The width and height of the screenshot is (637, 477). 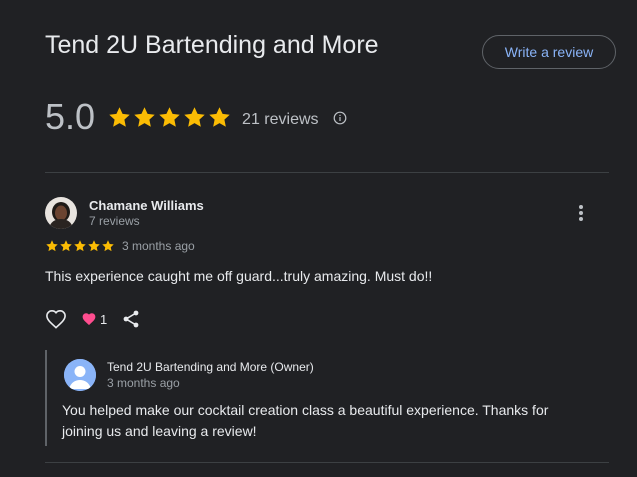 What do you see at coordinates (120, 246) in the screenshot?
I see `review-meta: 3 months ago` at bounding box center [120, 246].